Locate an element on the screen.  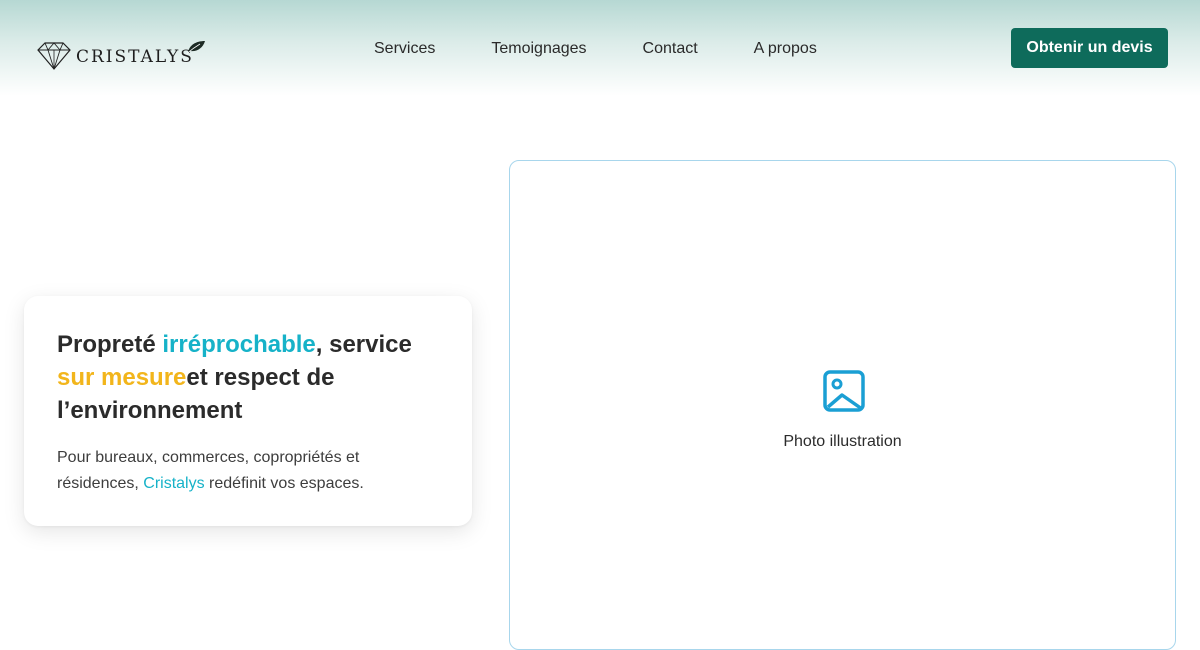
brand-name: CRISTALYS is located at coordinates (135, 57).